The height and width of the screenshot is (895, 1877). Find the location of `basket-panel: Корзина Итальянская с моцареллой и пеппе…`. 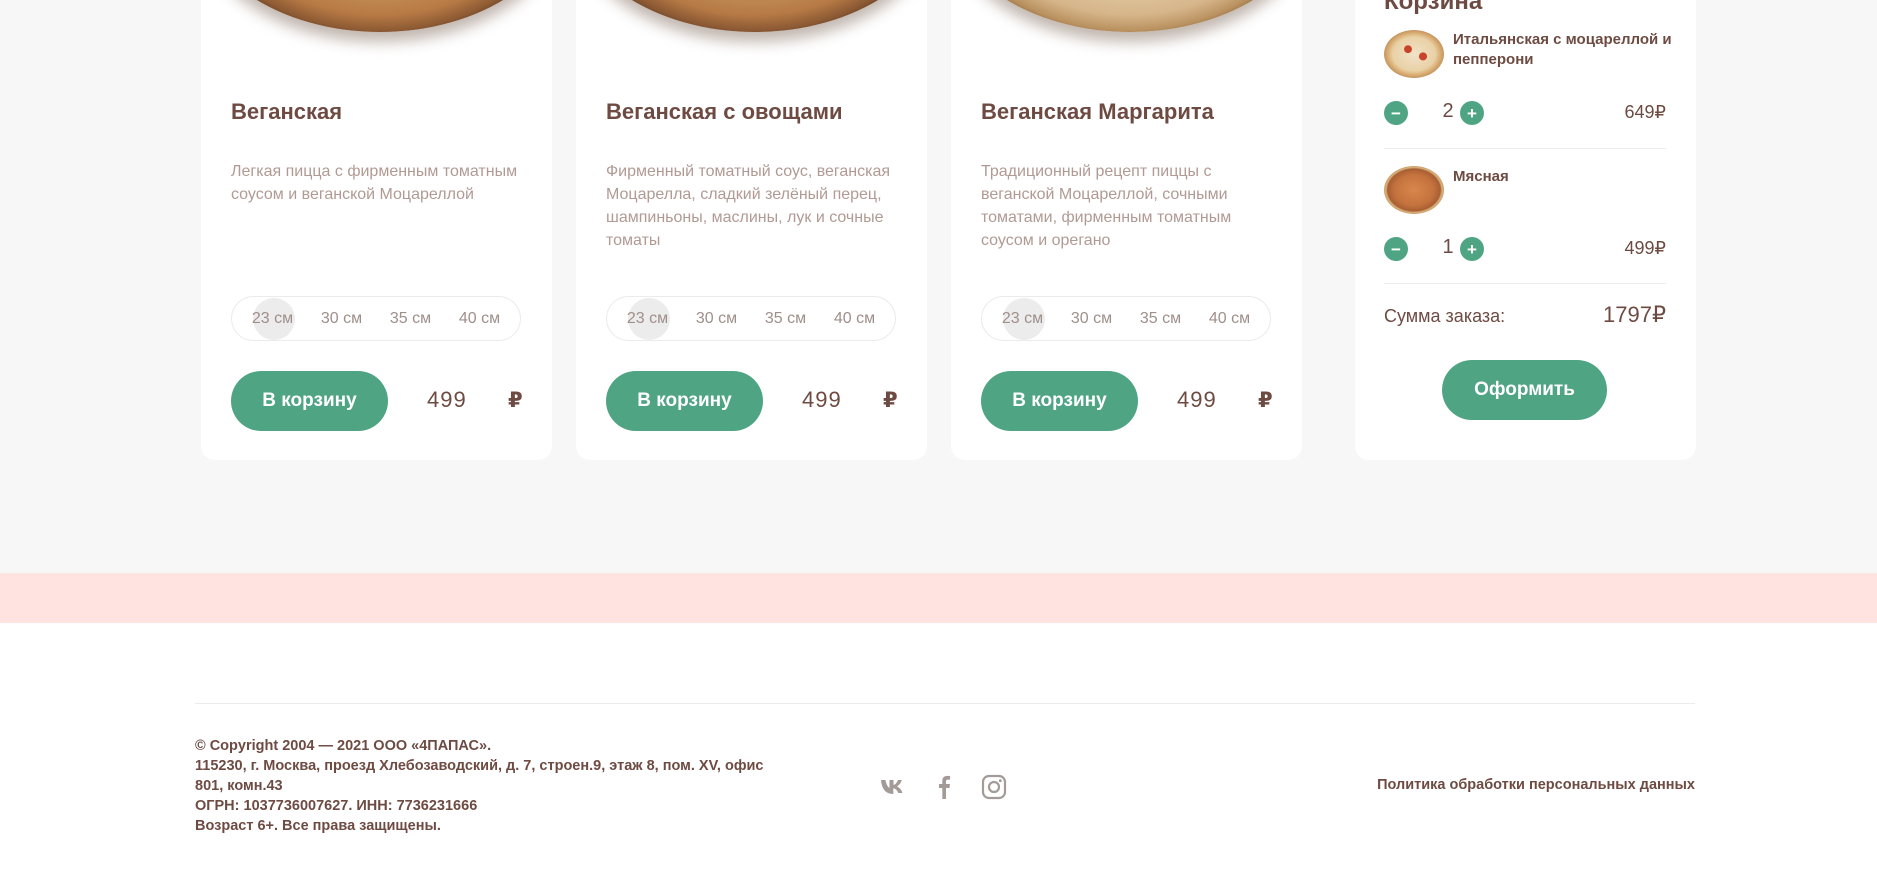

basket-panel: Корзина Итальянская с моцареллой и пеппе… is located at coordinates (1525, 230).